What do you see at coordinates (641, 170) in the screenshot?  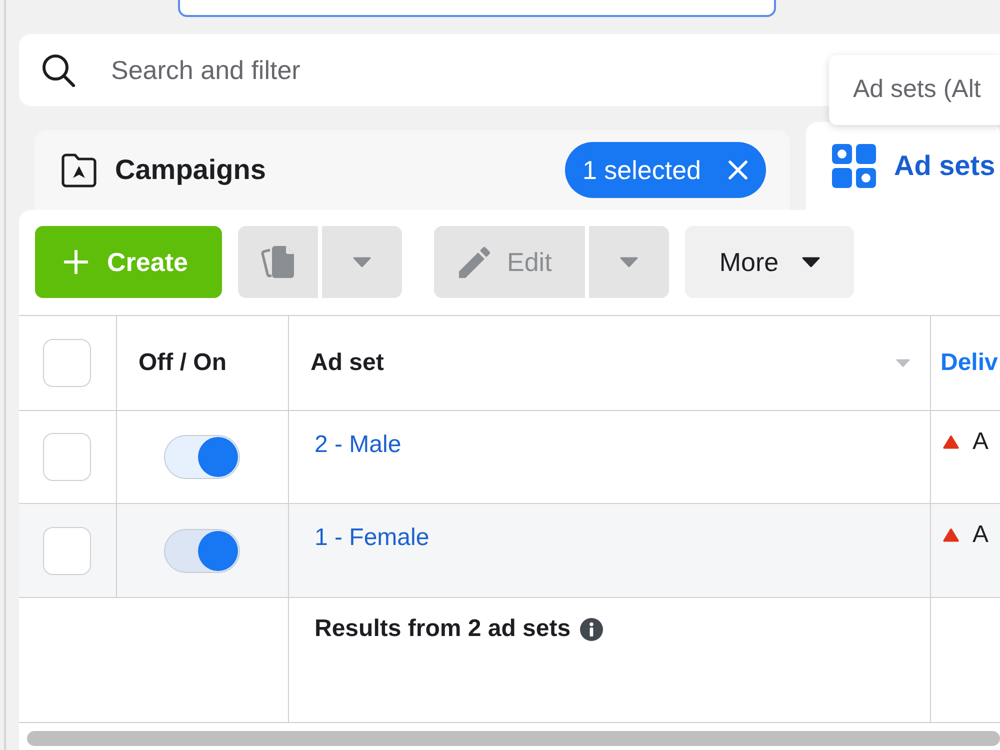 I see `selection-count: 1 selected` at bounding box center [641, 170].